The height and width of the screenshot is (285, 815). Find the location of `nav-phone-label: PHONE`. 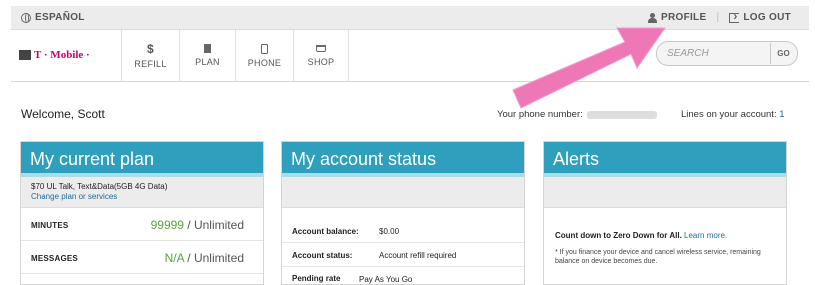

nav-phone-label: PHONE is located at coordinates (264, 62).